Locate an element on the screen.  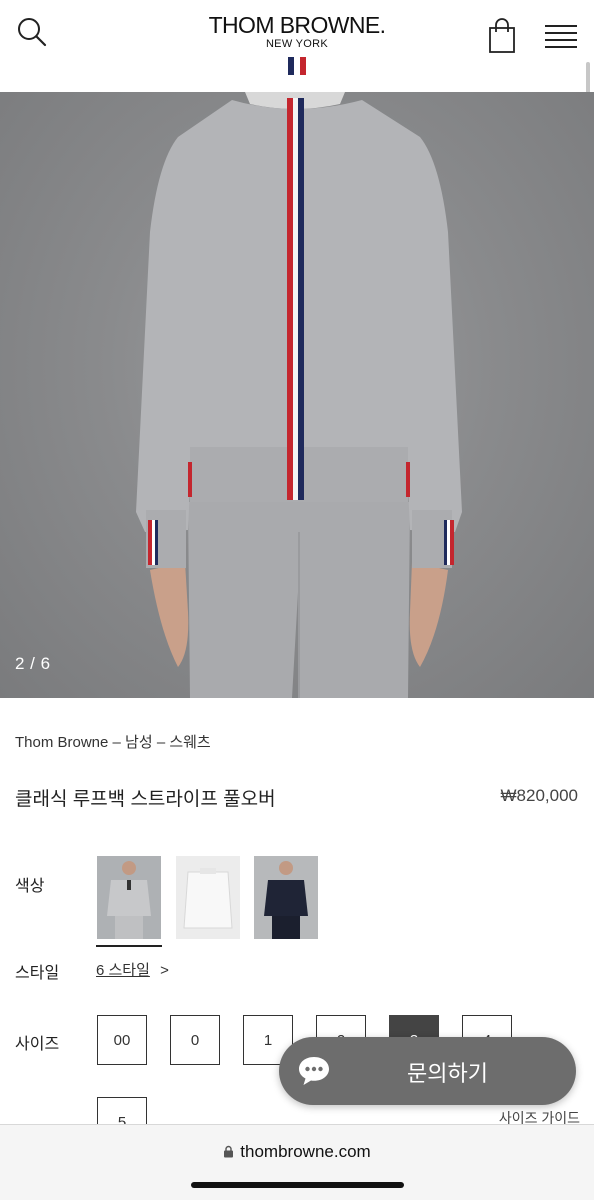
color-label: 색상 is located at coordinates (30, 886).